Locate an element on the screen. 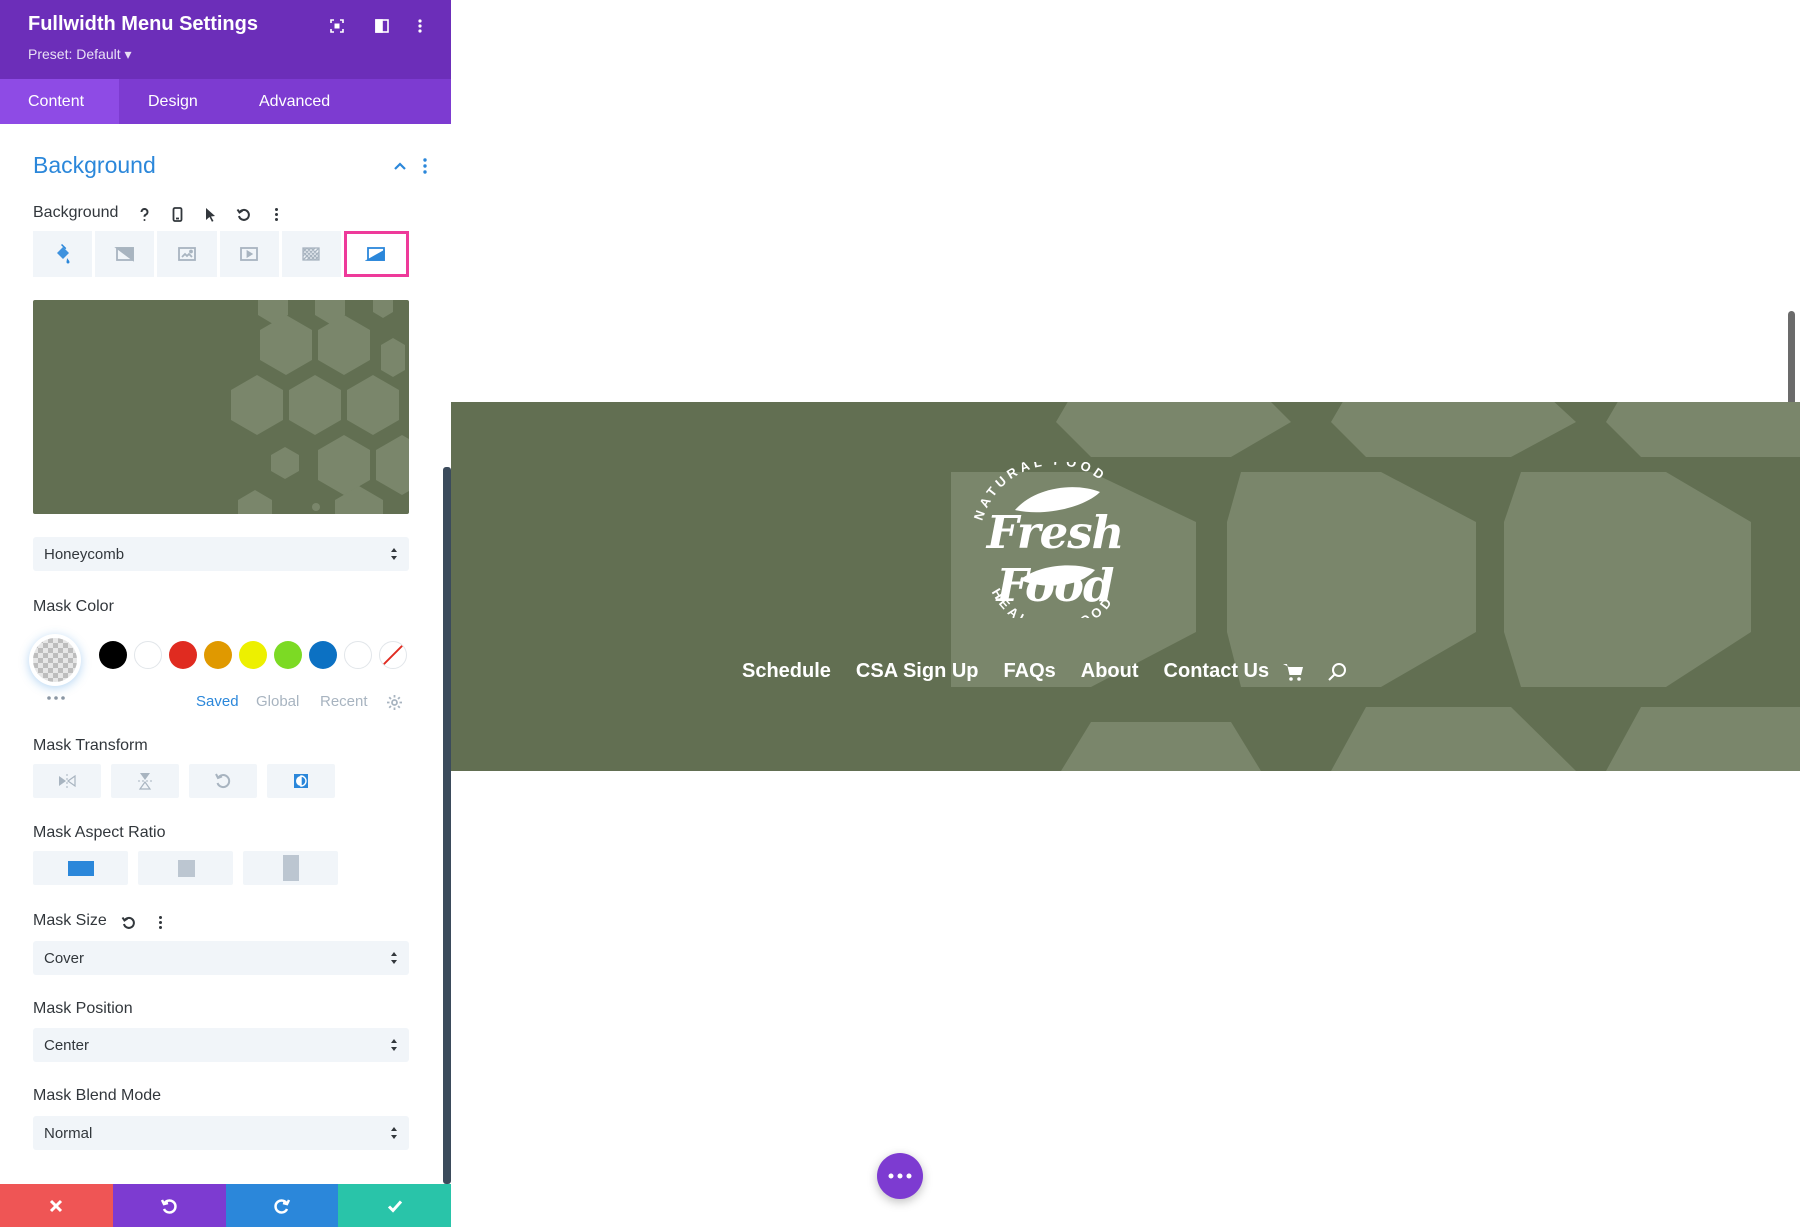 The width and height of the screenshot is (1800, 1227). landscape-icon is located at coordinates (80, 868).